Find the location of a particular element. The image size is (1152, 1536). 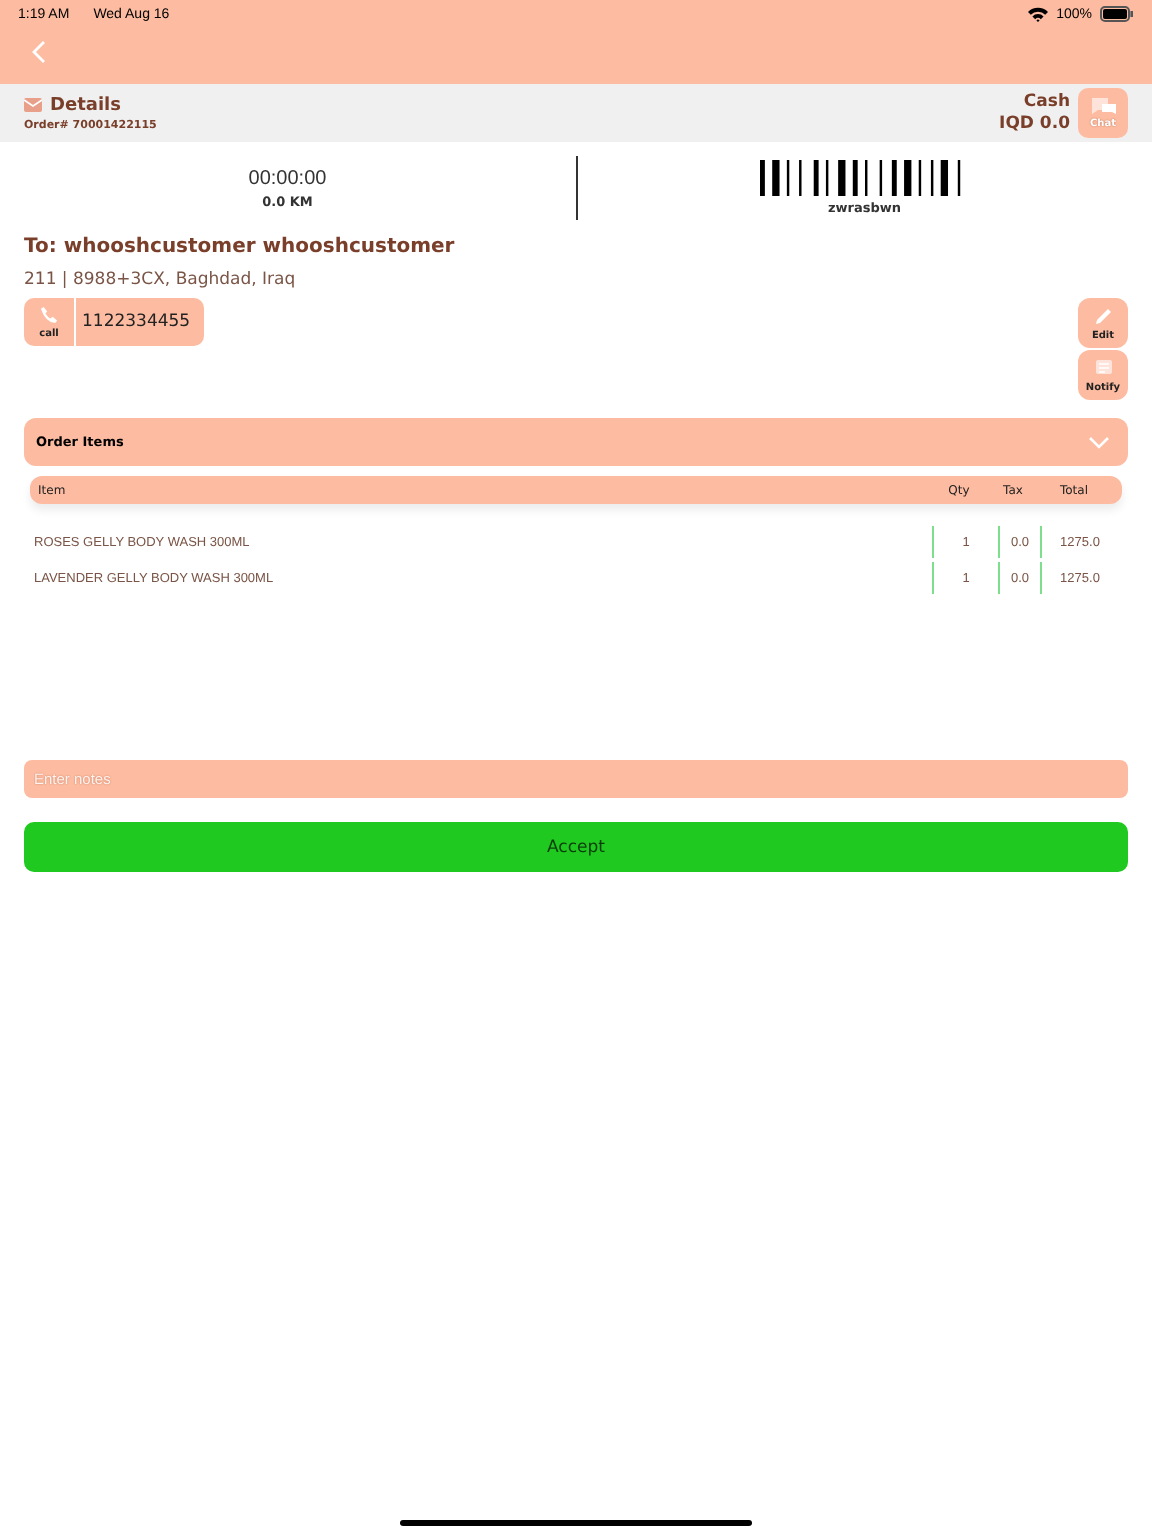

customer-name: To: whooshcustomer whooshcustomer is located at coordinates (240, 247).